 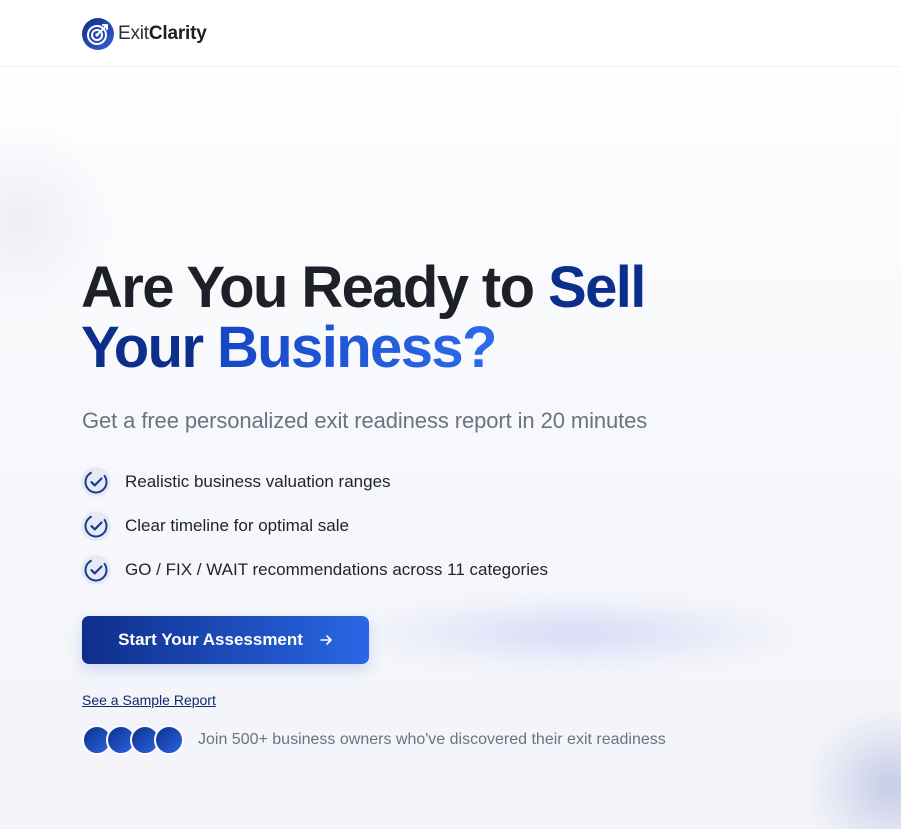 What do you see at coordinates (258, 481) in the screenshot?
I see `feature-text: Realistic business valuation ranges` at bounding box center [258, 481].